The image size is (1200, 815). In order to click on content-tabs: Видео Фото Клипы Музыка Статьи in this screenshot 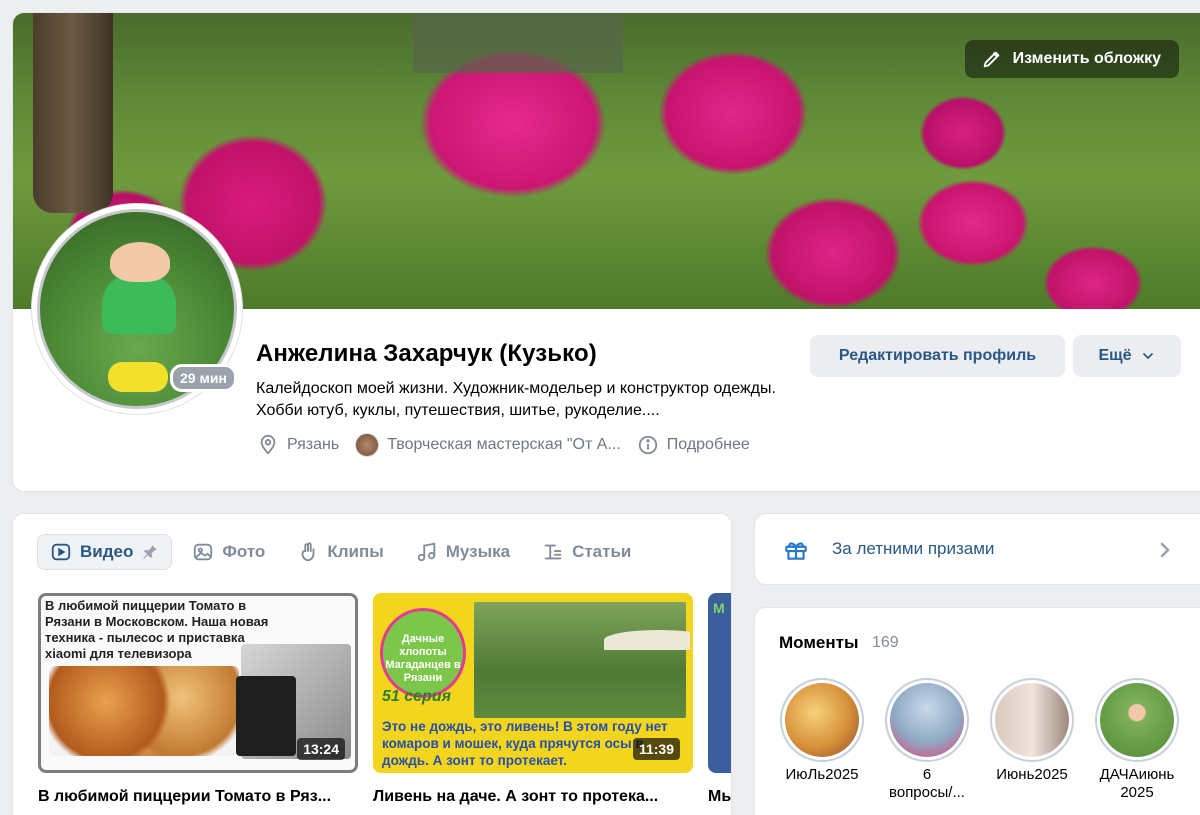, I will do `click(340, 552)`.